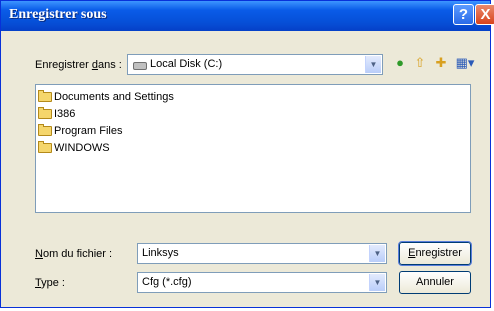 The height and width of the screenshot is (311, 494). Describe the element at coordinates (420, 63) in the screenshot. I see `up-folder-icon: ⇧` at that location.